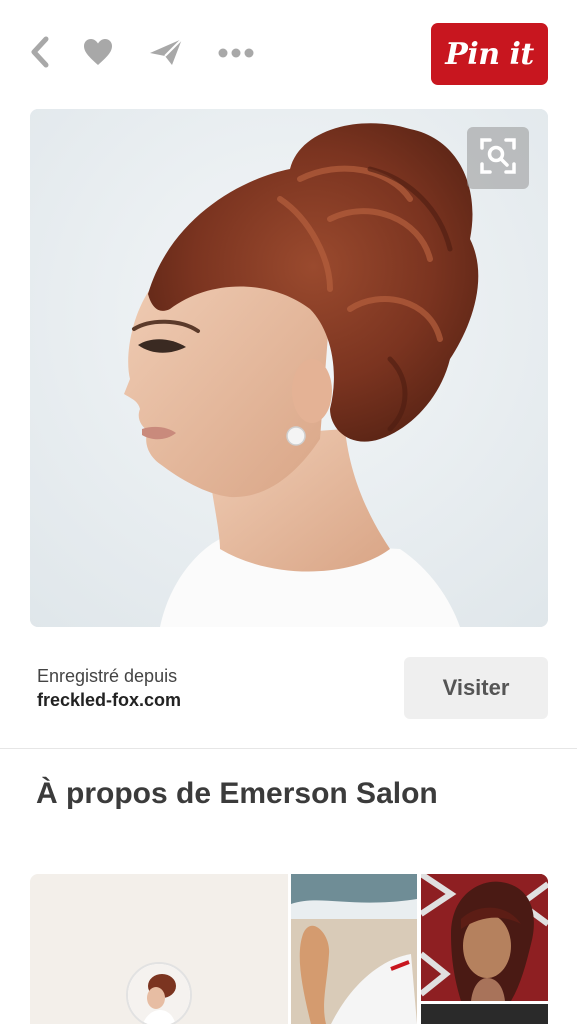 The image size is (577, 1024). Describe the element at coordinates (107, 676) in the screenshot. I see `saved-from-label: Enregistré depuis` at that location.